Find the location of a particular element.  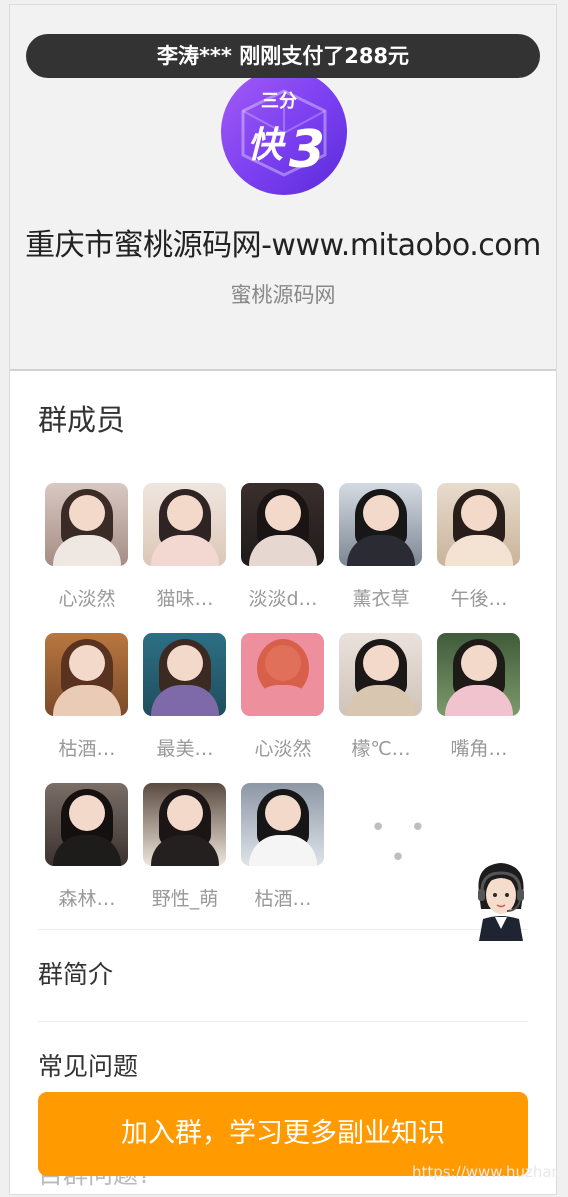

svg-text: 3 is located at coordinates (307, 150).